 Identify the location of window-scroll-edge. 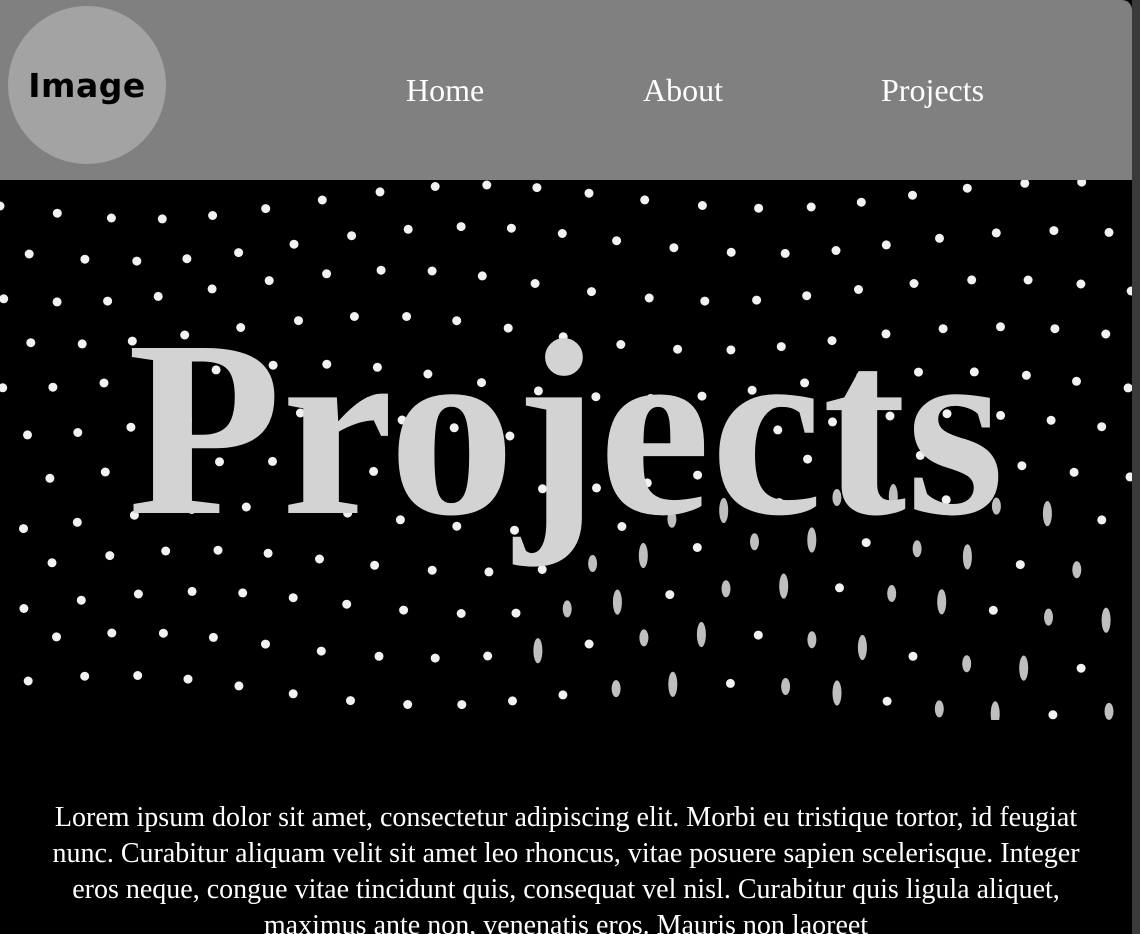
(1136, 467).